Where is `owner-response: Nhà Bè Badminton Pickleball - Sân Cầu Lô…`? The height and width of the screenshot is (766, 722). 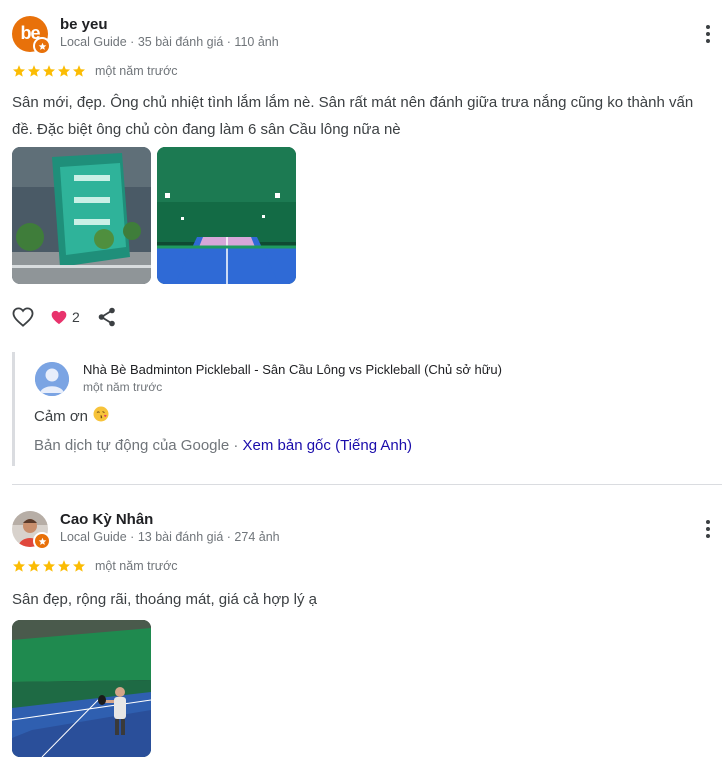
owner-response: Nhà Bè Badminton Pickleball - Sân Cầu Lô… is located at coordinates (257, 409).